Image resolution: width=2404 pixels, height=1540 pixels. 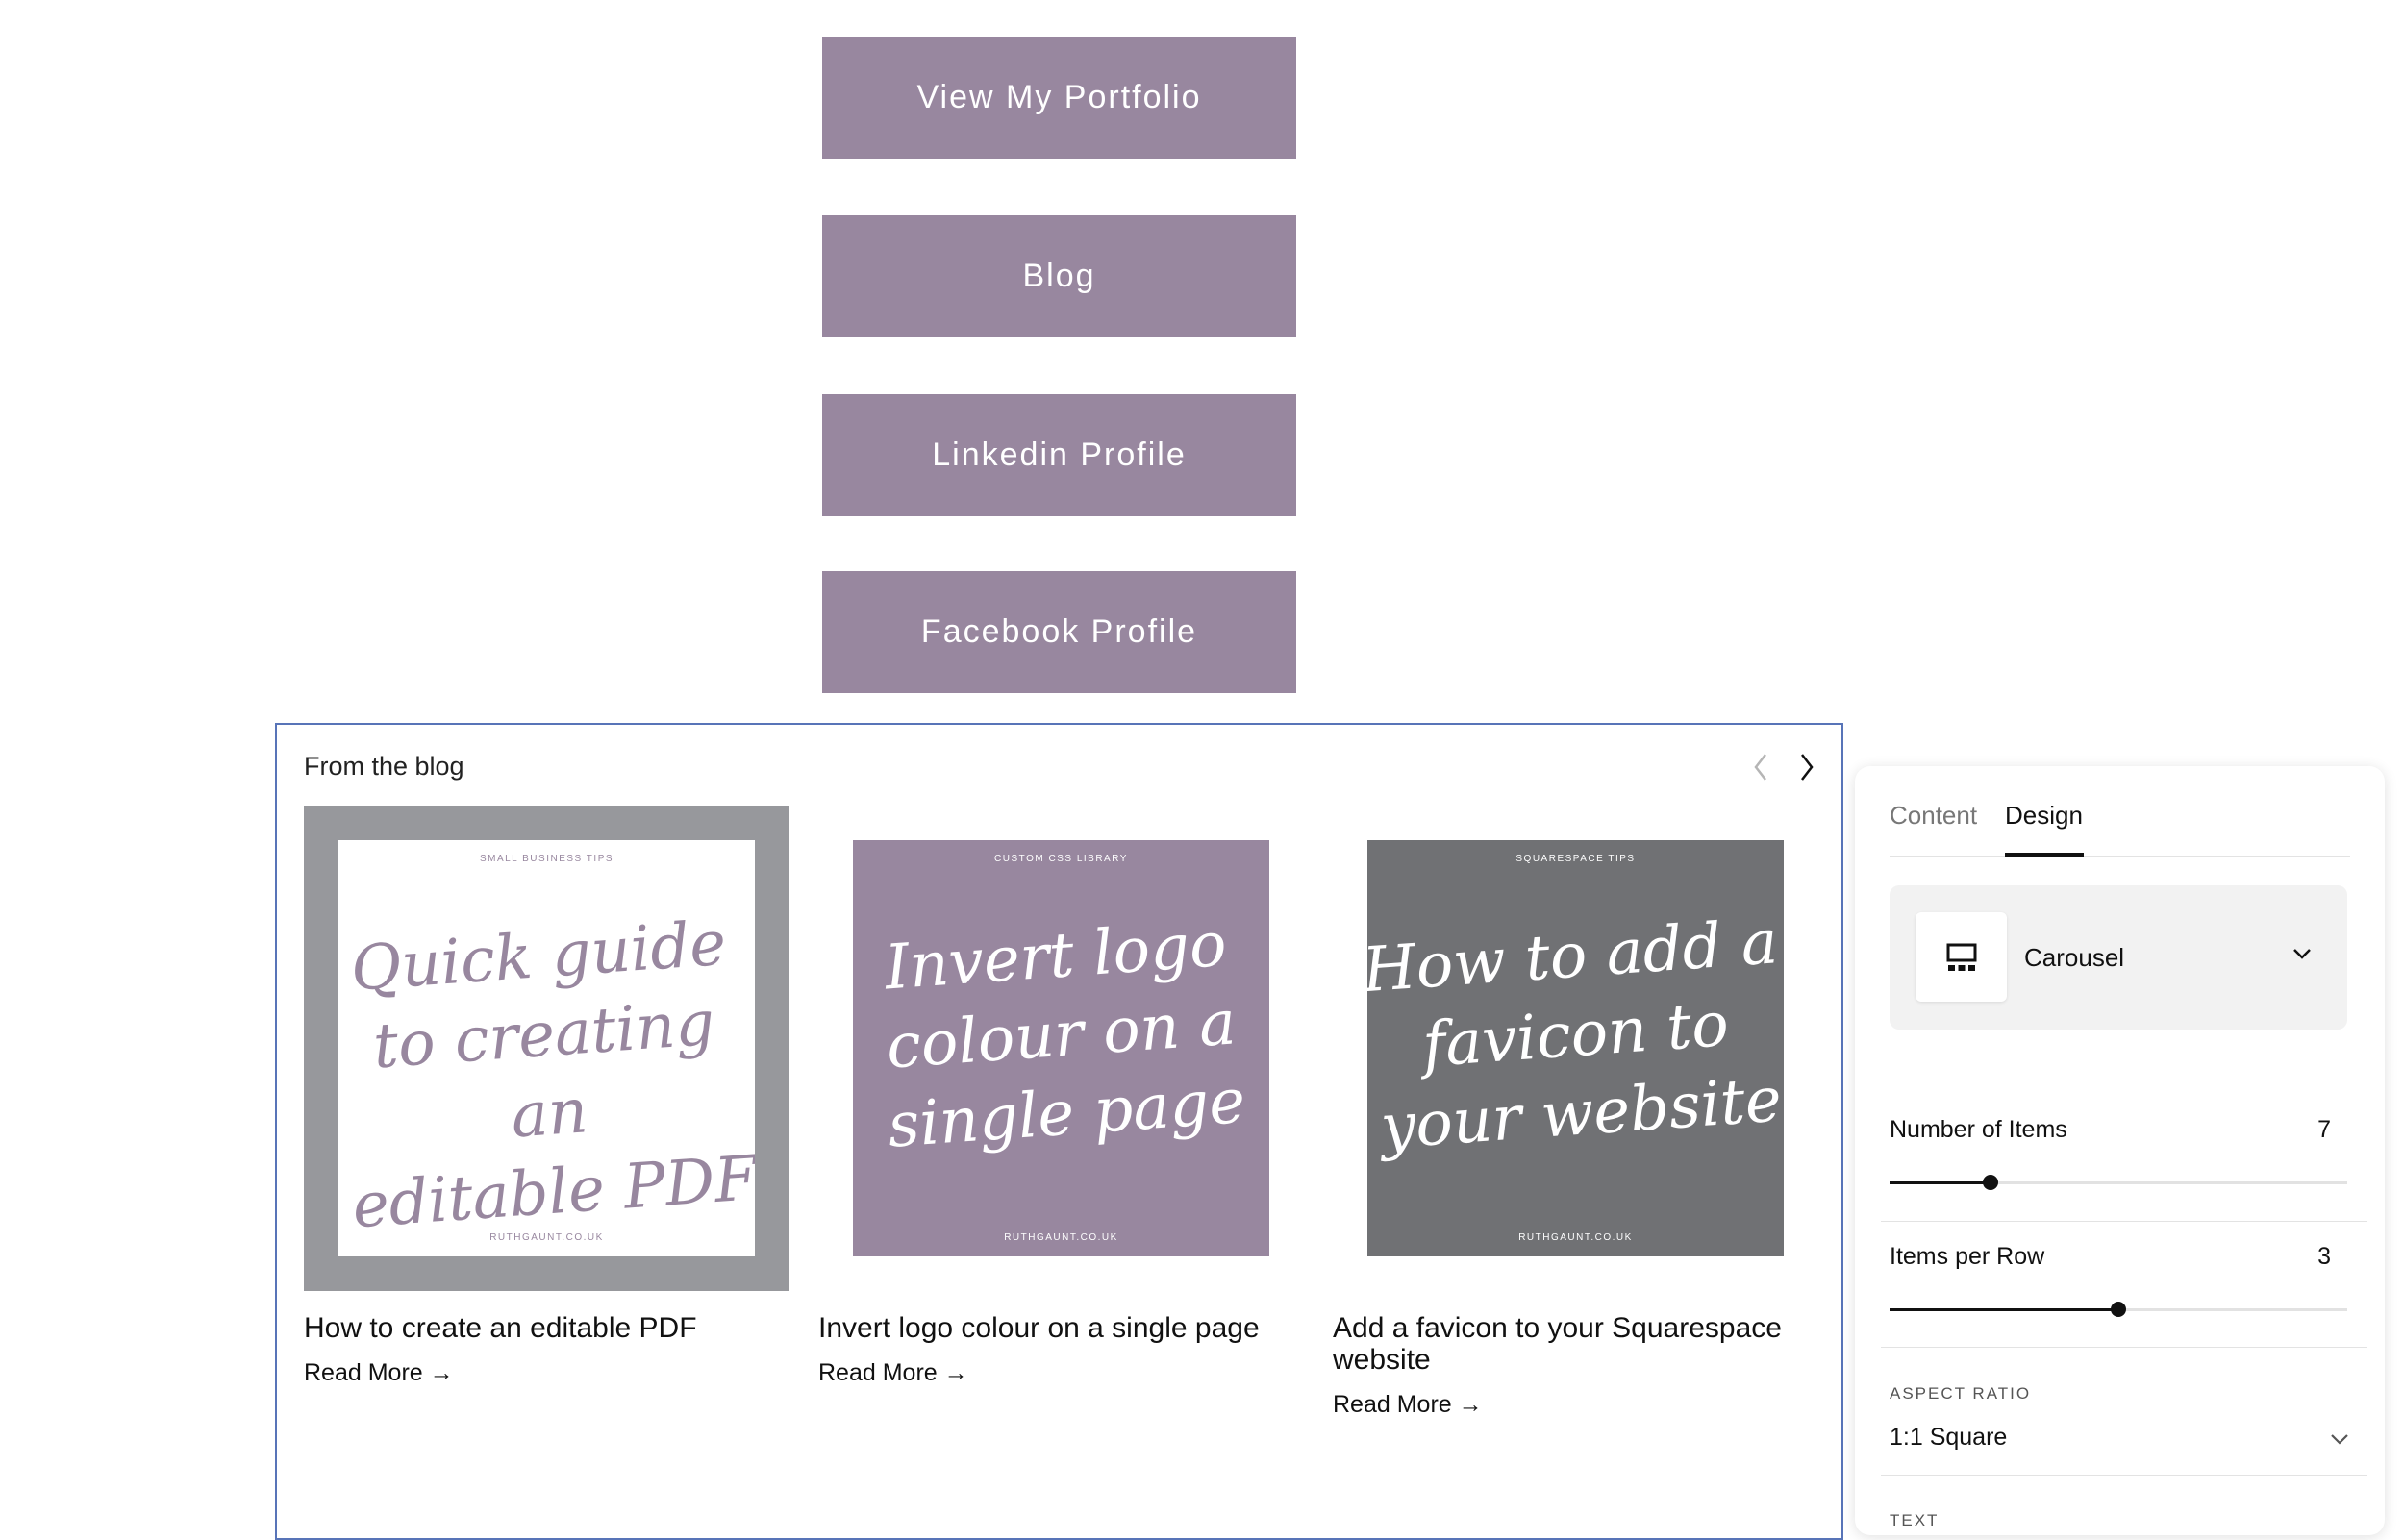 What do you see at coordinates (2118, 1182) in the screenshot?
I see `number-of-items-slider` at bounding box center [2118, 1182].